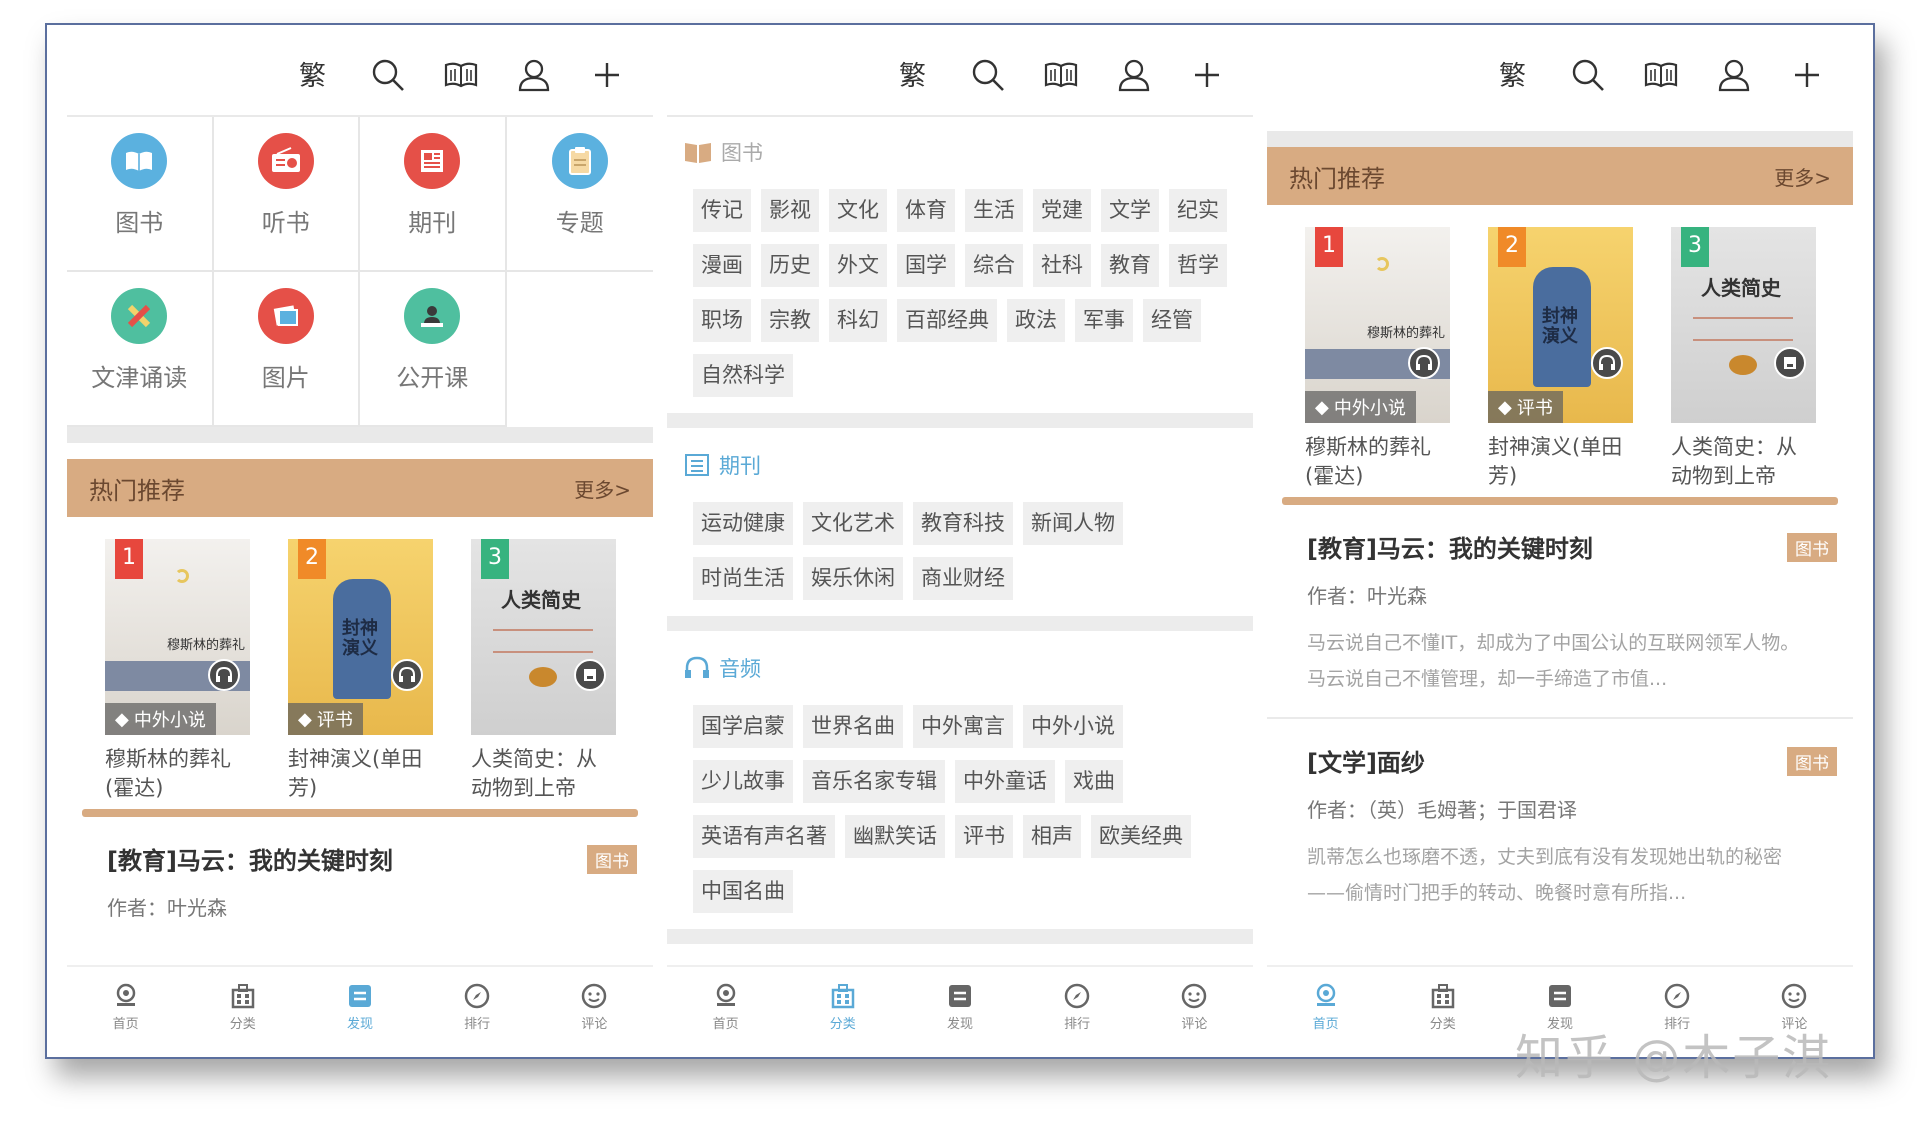  I want to click on category-chip: 宗教, so click(790, 320).